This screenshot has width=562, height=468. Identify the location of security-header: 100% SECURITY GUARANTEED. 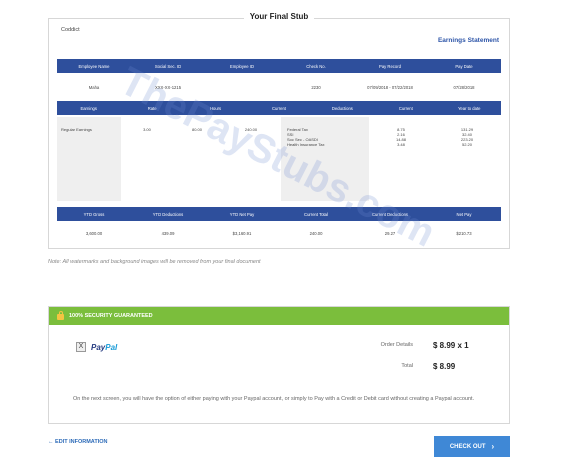
(279, 316).